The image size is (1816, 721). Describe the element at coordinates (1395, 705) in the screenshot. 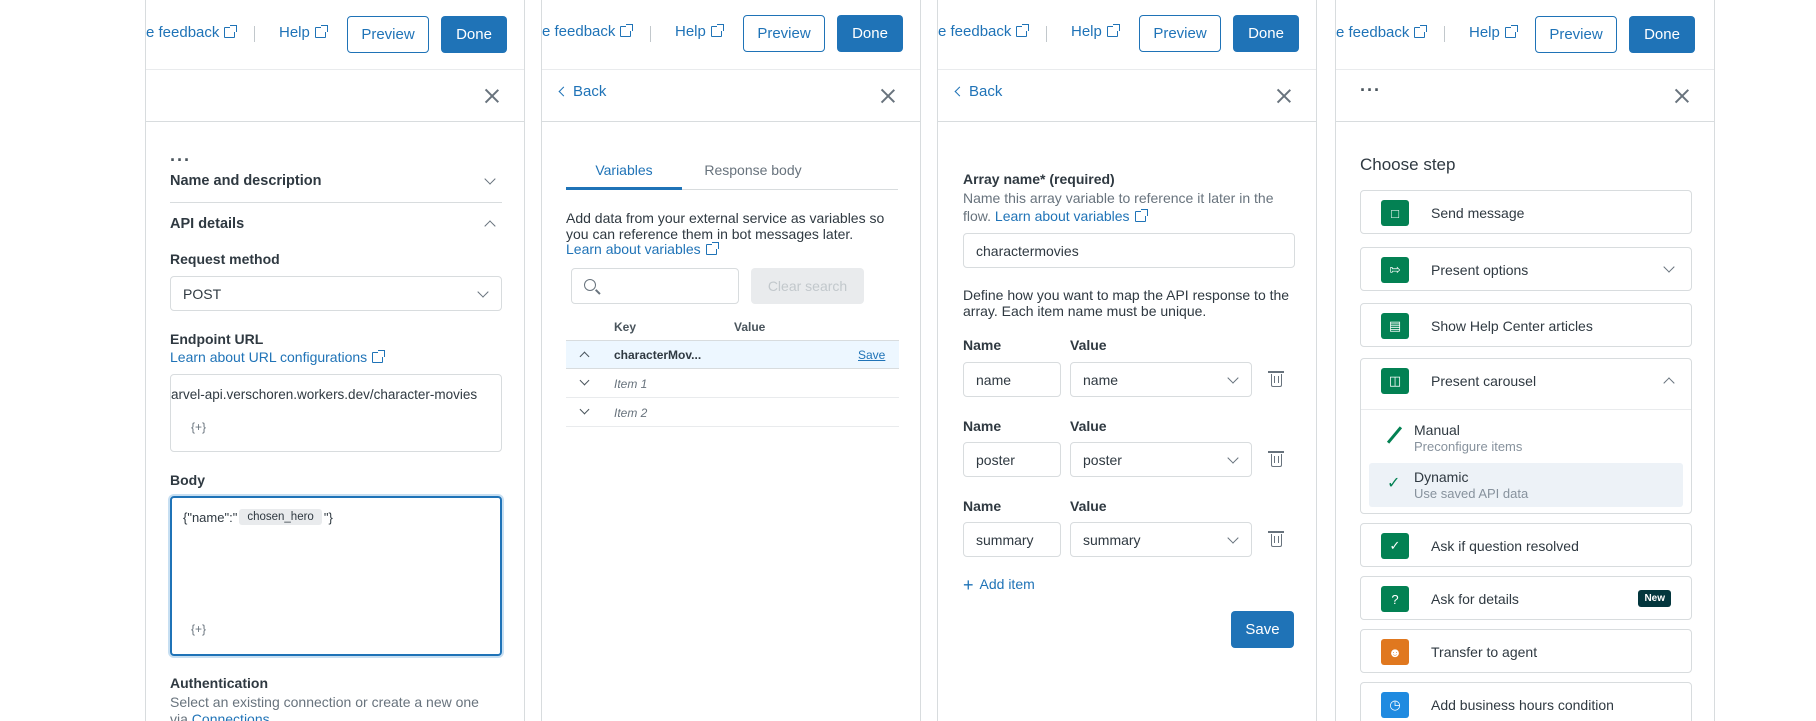

I see `clock-icon: ◷` at that location.